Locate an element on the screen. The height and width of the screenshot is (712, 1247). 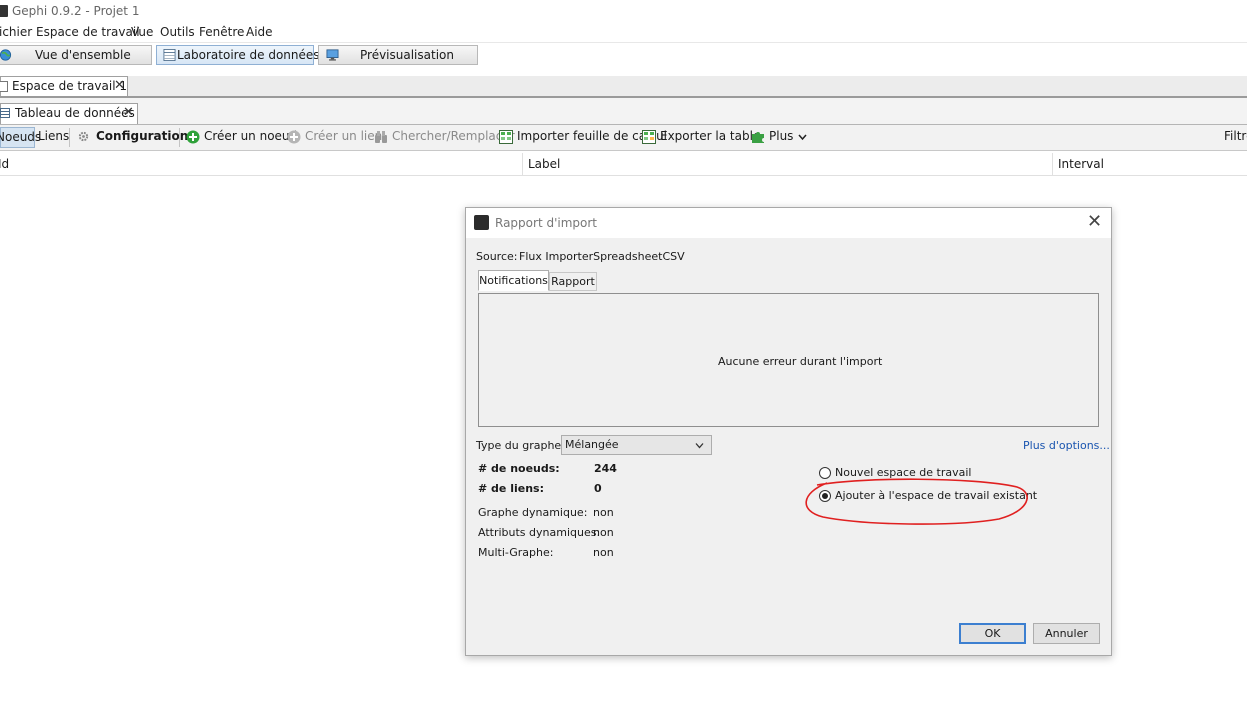
menu-fenetre: Fenêtre is located at coordinates (221, 32).